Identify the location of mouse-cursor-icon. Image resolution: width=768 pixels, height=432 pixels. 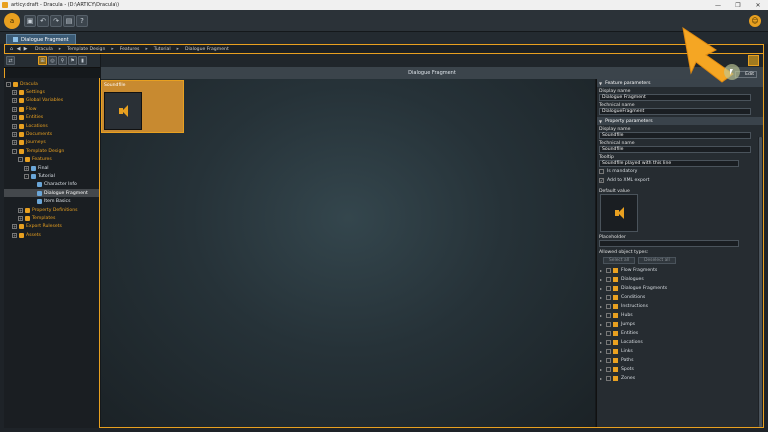
(731, 72).